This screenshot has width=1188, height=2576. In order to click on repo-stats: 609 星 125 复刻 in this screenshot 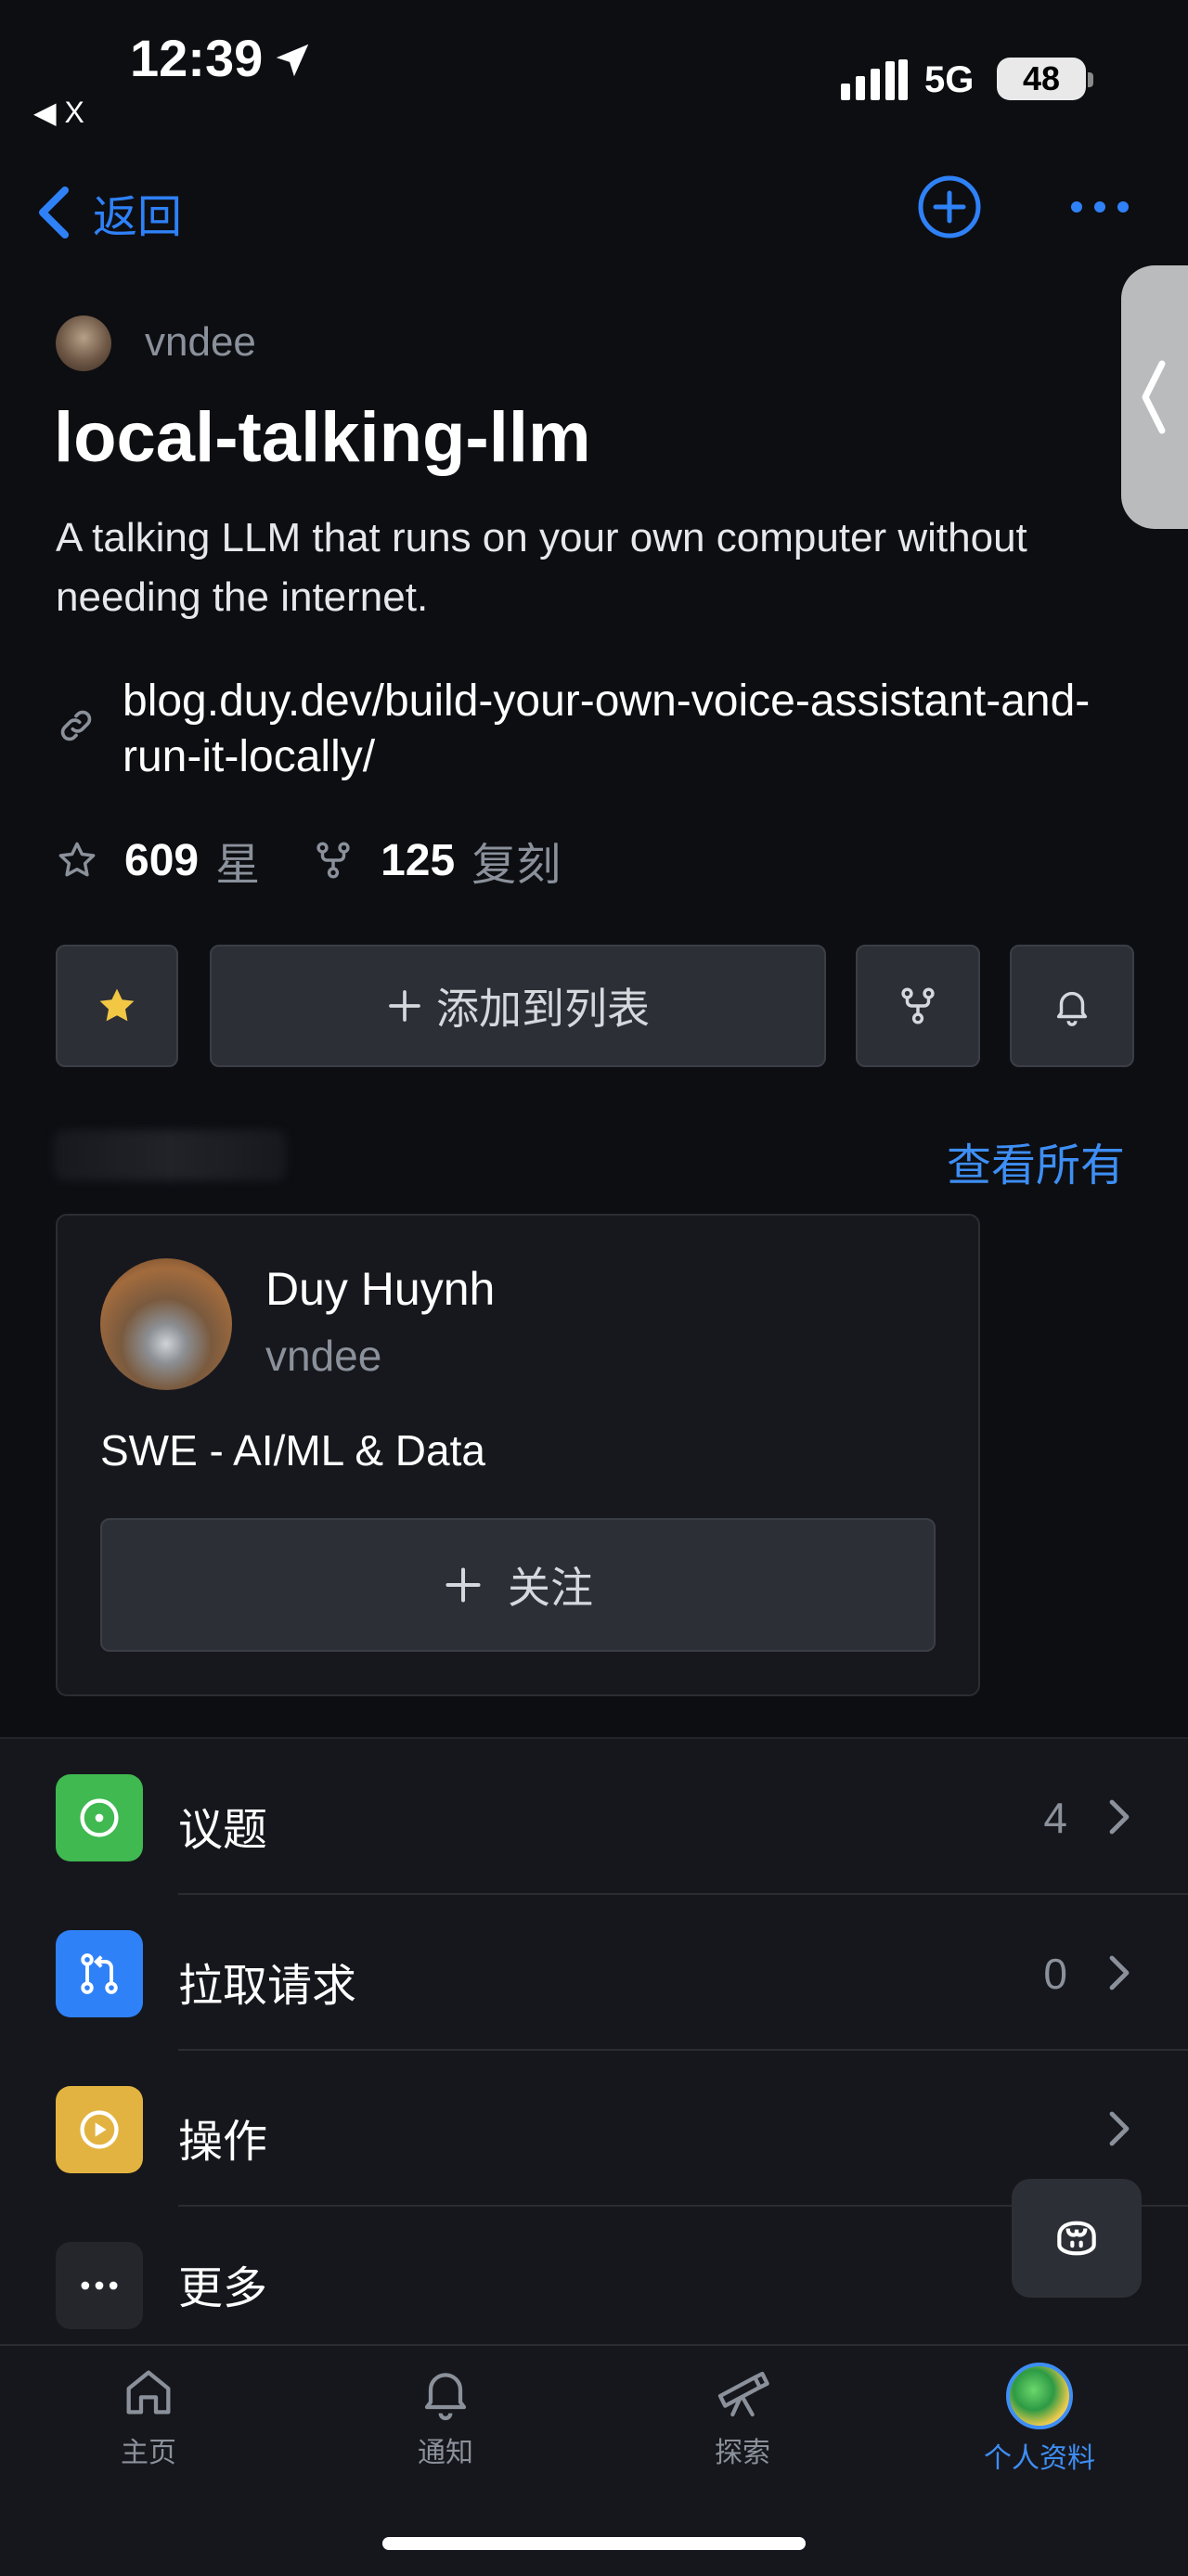, I will do `click(308, 860)`.